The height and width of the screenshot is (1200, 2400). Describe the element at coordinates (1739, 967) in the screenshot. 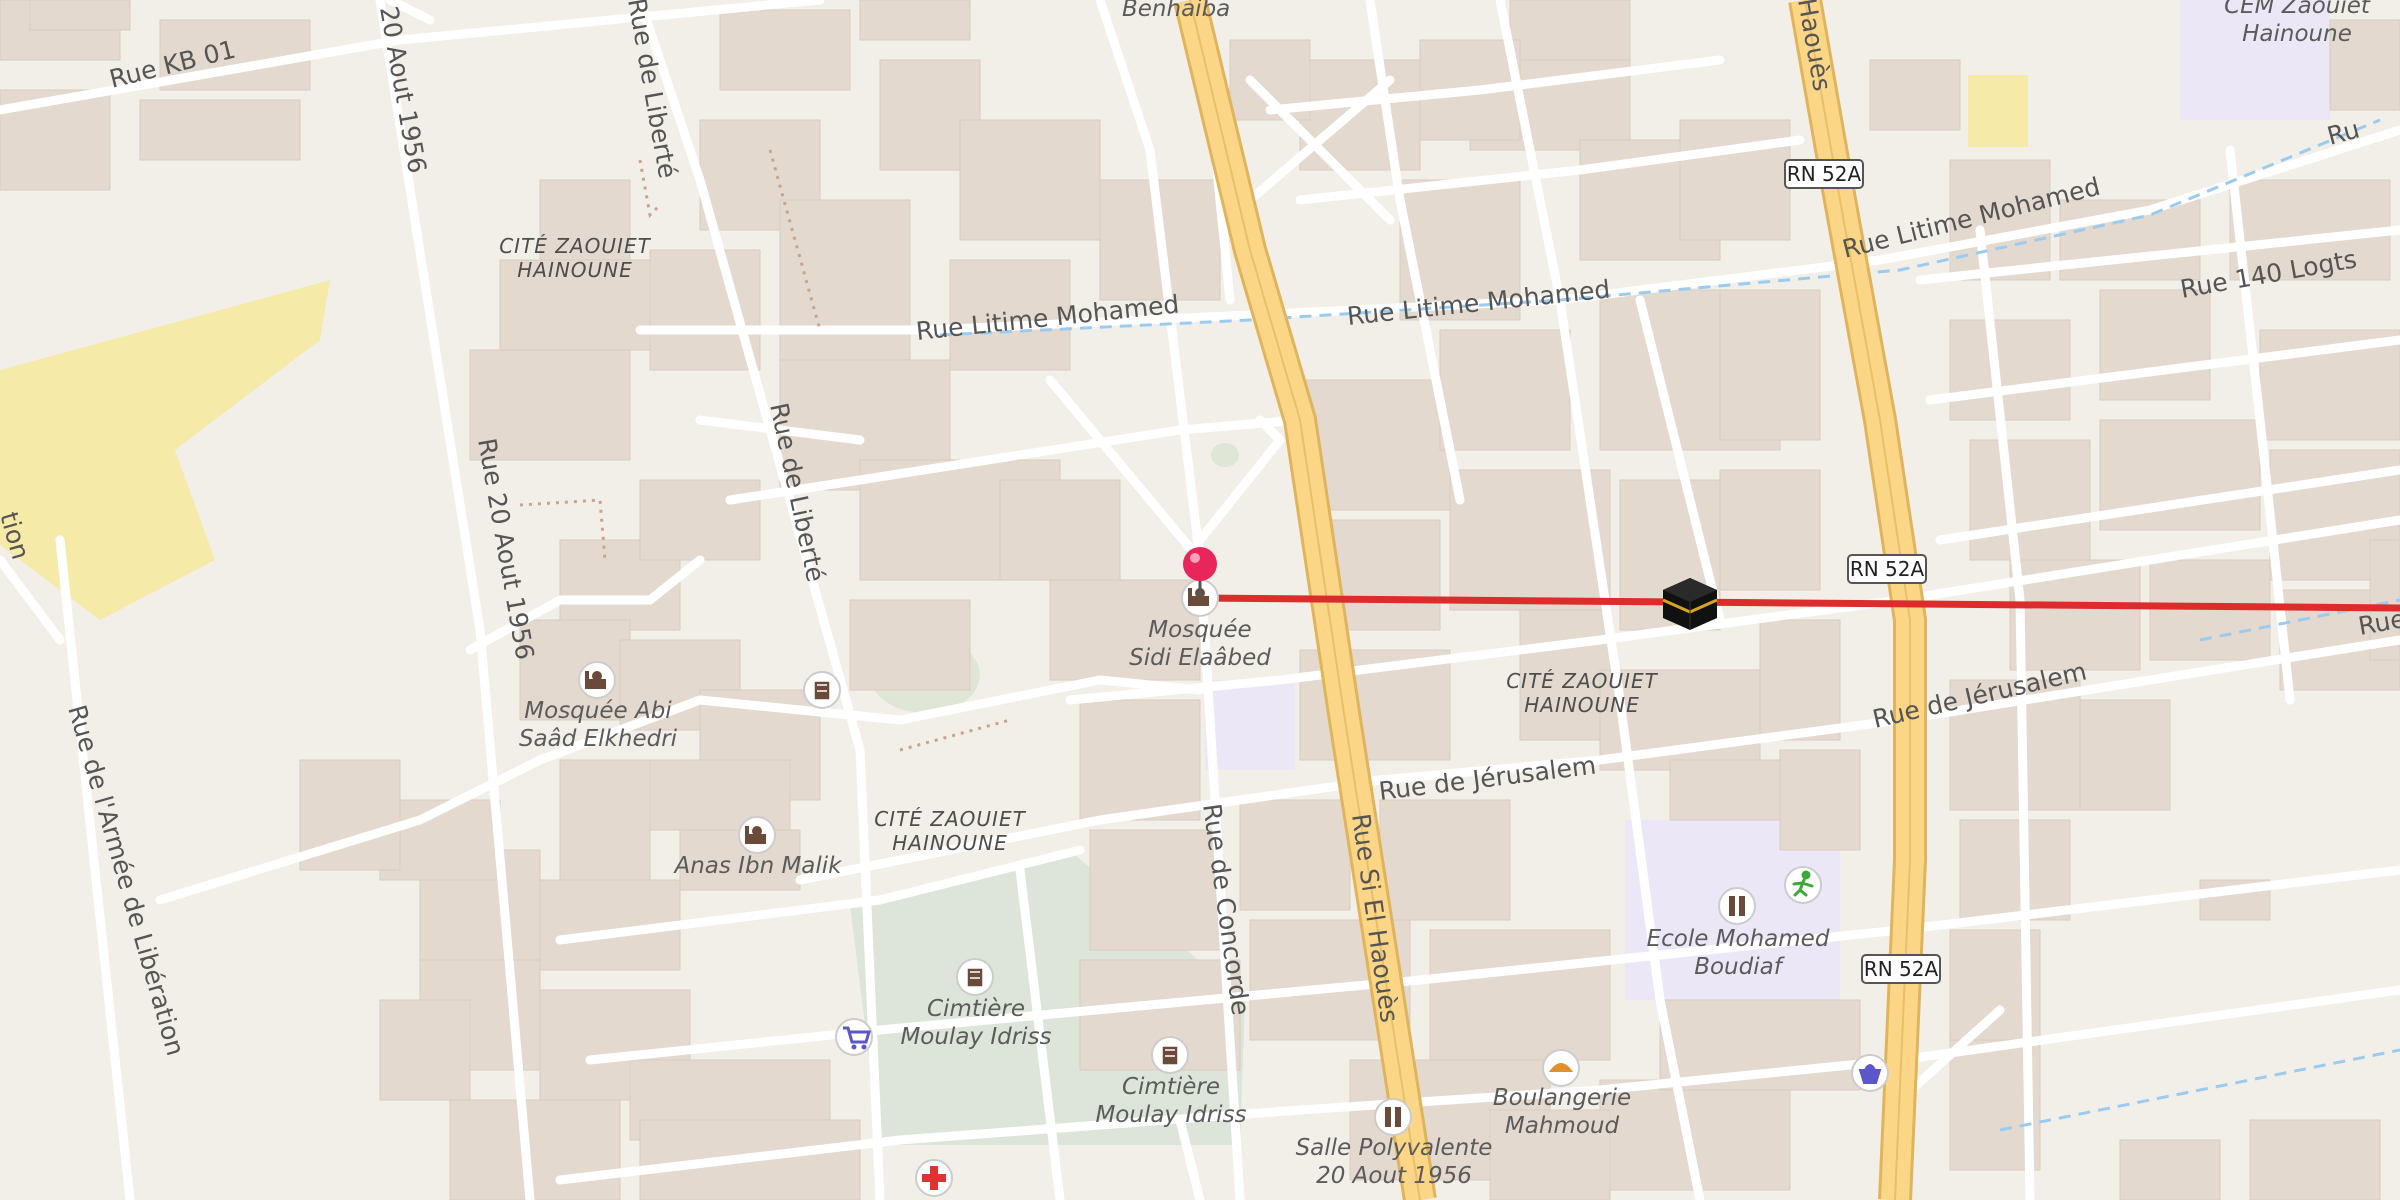

I see `svg-text: Boudiaf` at that location.